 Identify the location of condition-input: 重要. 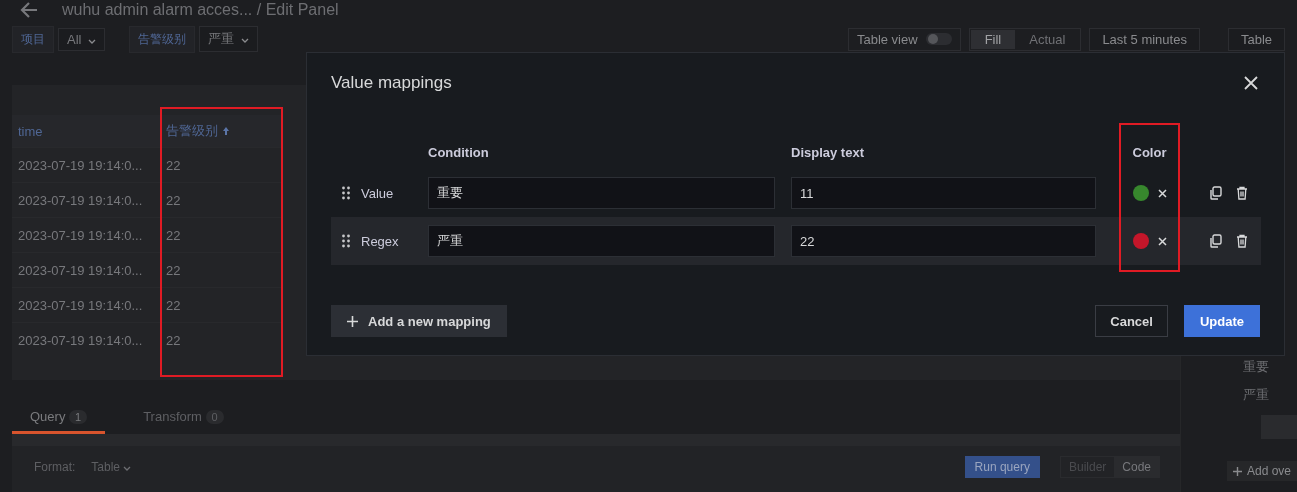
(601, 193).